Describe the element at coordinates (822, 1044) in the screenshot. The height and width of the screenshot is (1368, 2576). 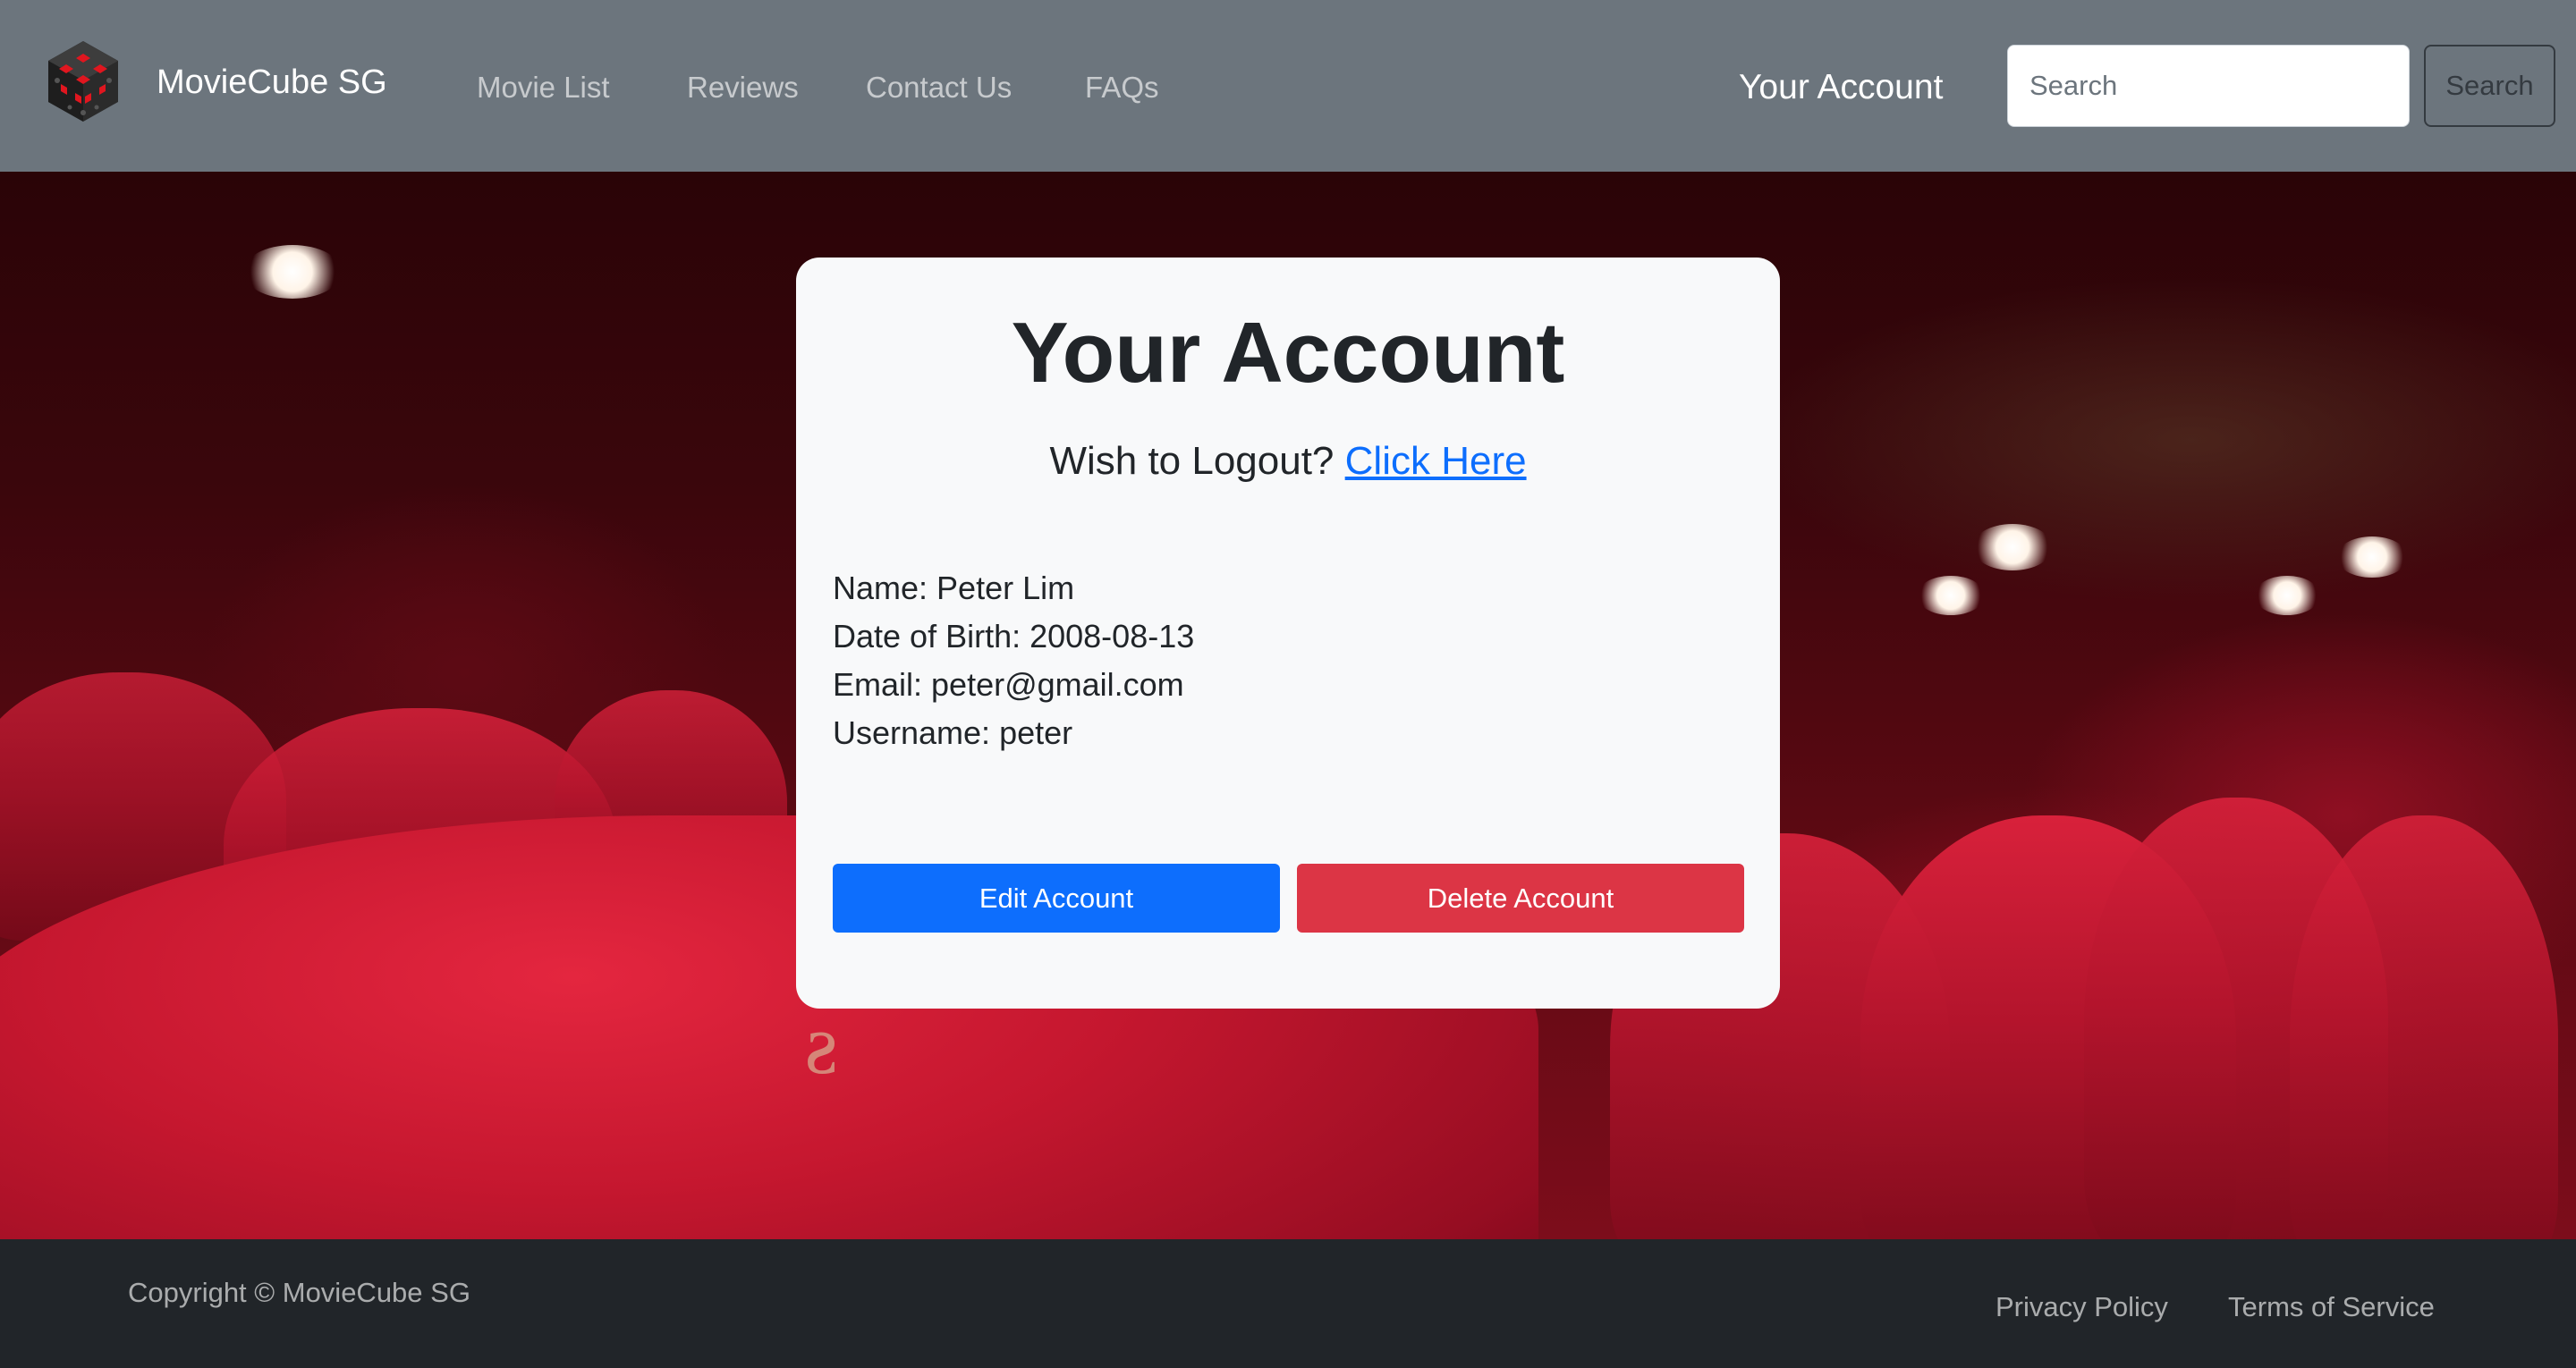
I see `seat-embroidery: ƨ` at that location.